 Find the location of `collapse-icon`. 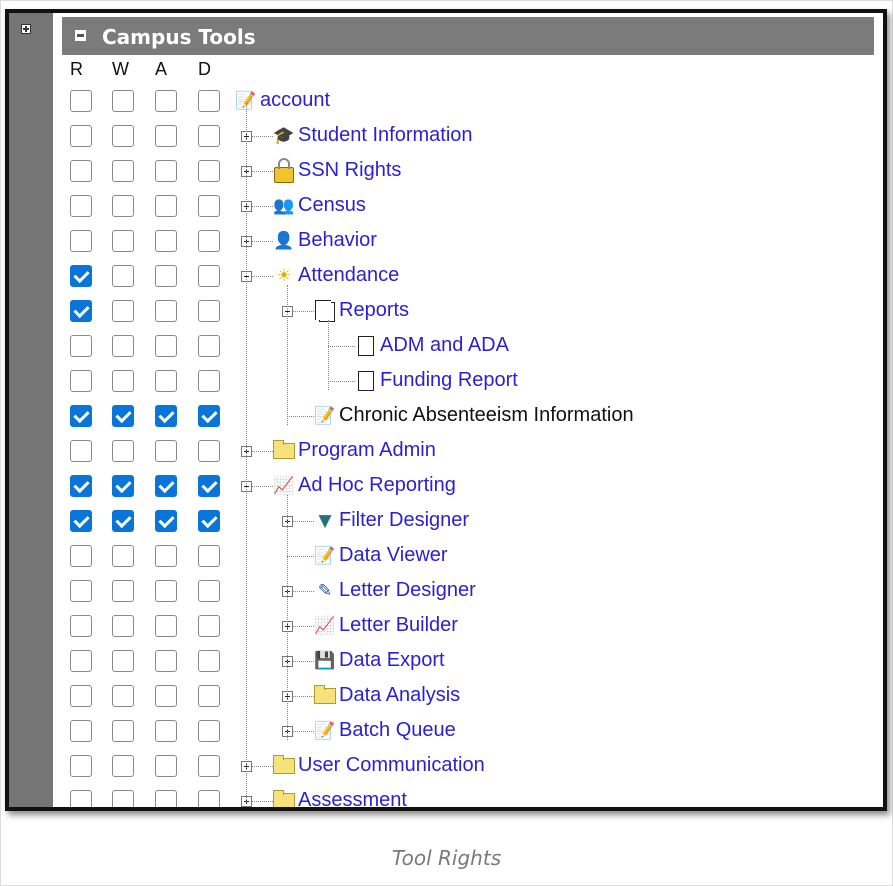

collapse-icon is located at coordinates (80, 35).